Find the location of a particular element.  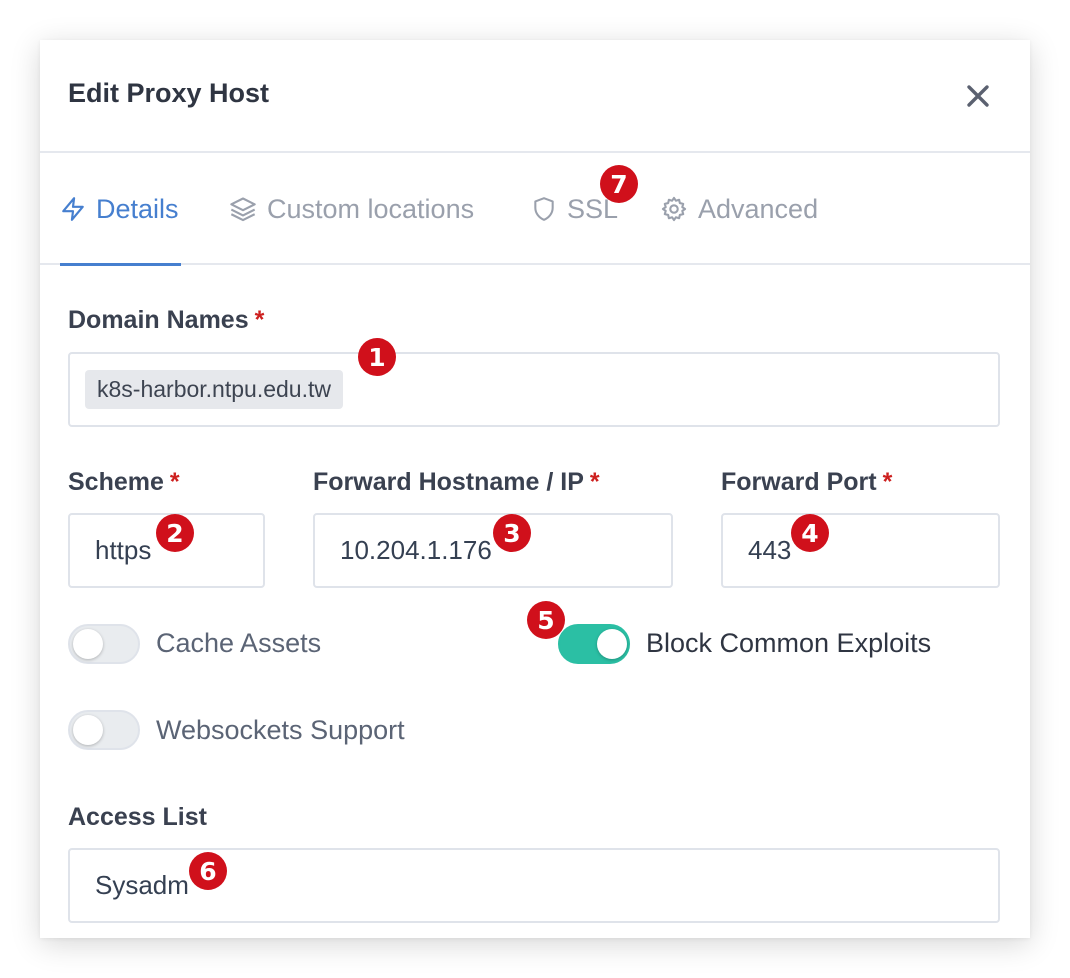

forward-hostname-value: 10.204.1.176 is located at coordinates (416, 550).